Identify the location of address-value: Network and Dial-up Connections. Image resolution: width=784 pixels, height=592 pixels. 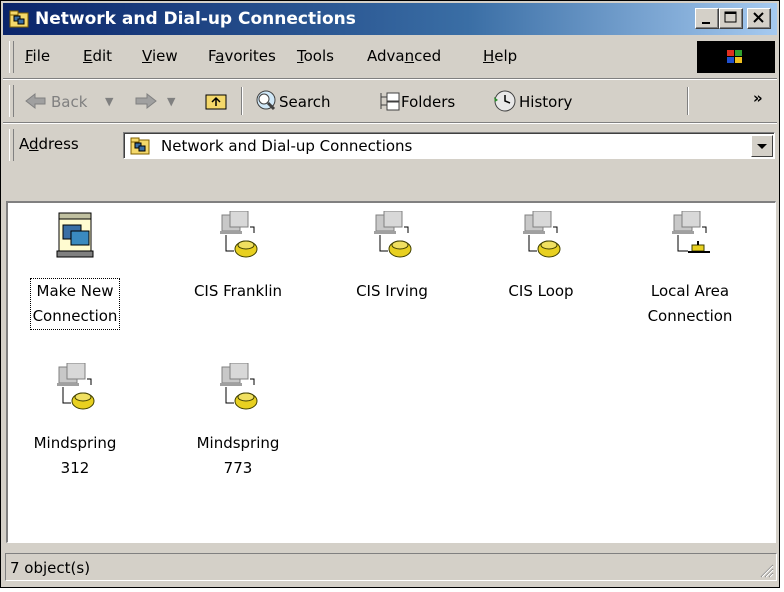
(287, 146).